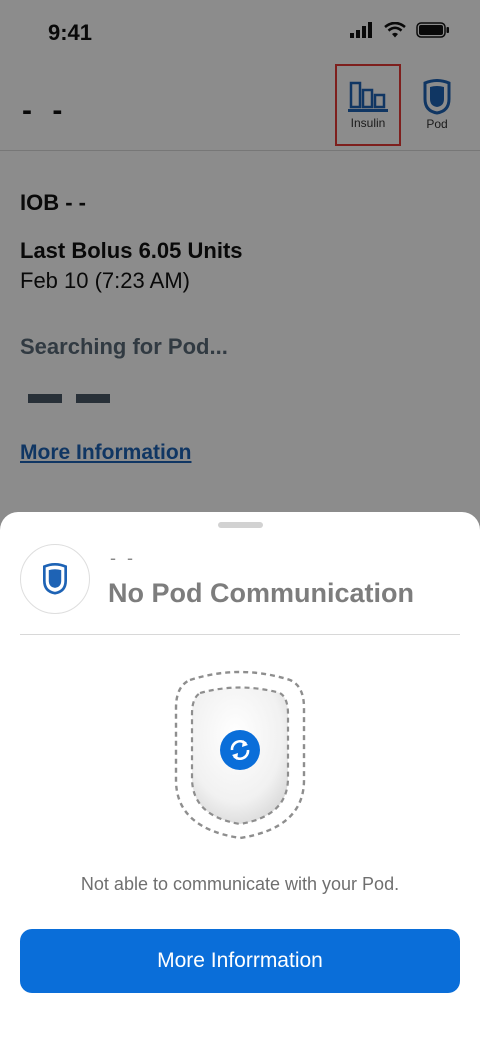 The height and width of the screenshot is (1039, 480). Describe the element at coordinates (240, 634) in the screenshot. I see `sheet-divider` at that location.